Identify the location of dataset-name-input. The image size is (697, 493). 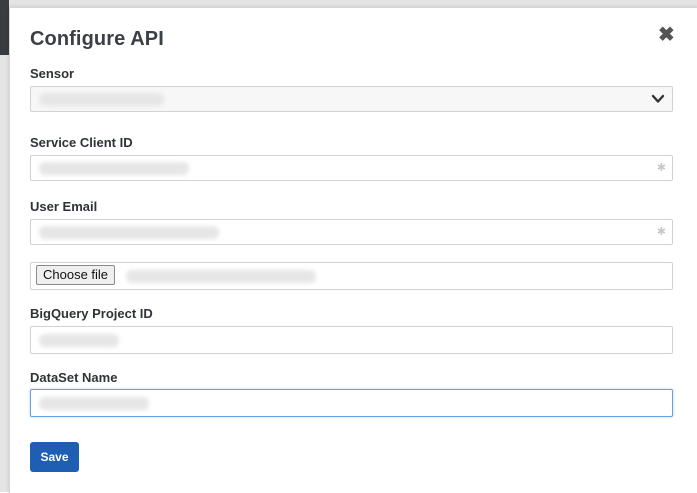
(351, 403).